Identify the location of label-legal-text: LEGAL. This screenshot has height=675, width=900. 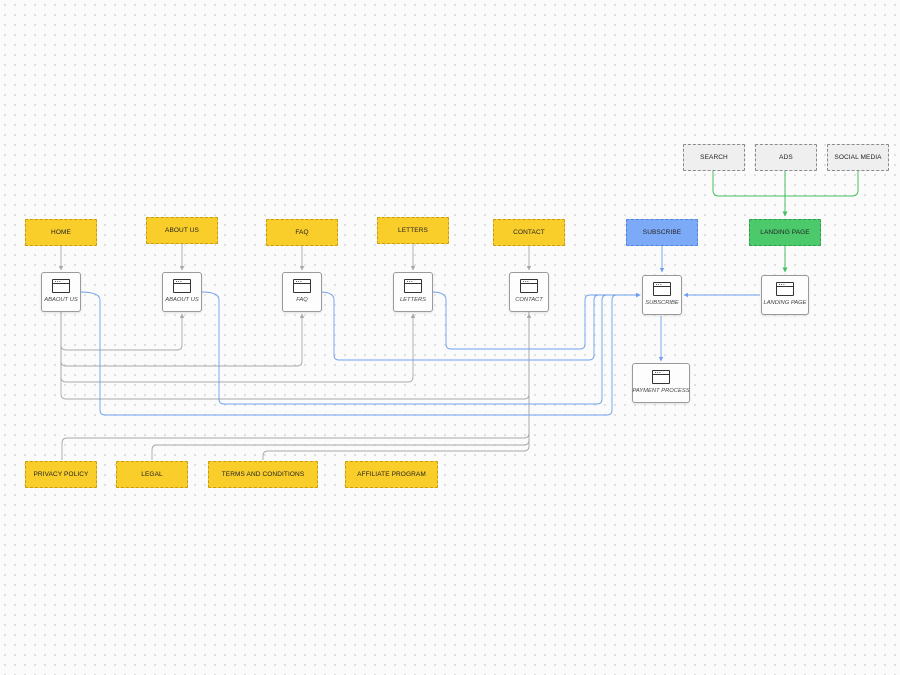
(152, 474).